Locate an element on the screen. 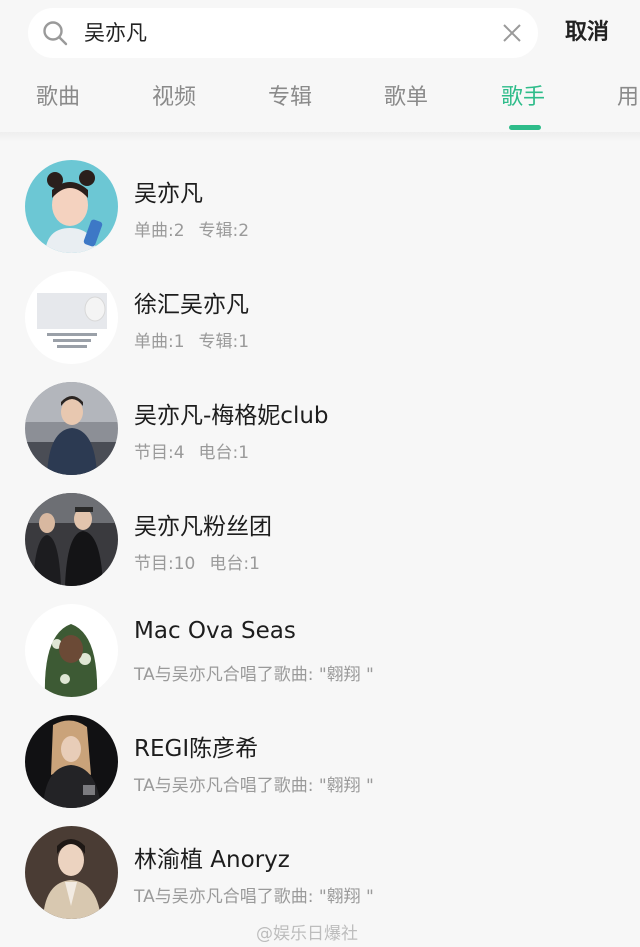 The image size is (640, 947). artist-name: 林渝植 Anoryz is located at coordinates (212, 860).